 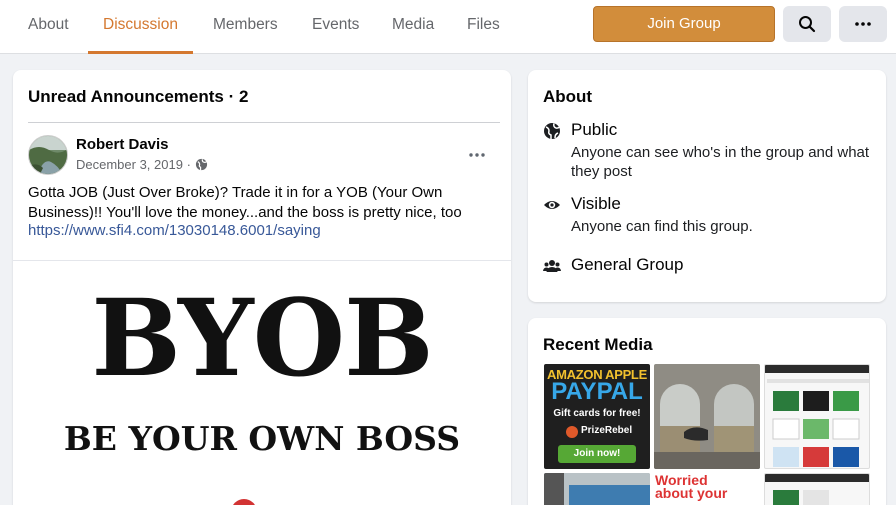 I want to click on search-icon, so click(x=807, y=24).